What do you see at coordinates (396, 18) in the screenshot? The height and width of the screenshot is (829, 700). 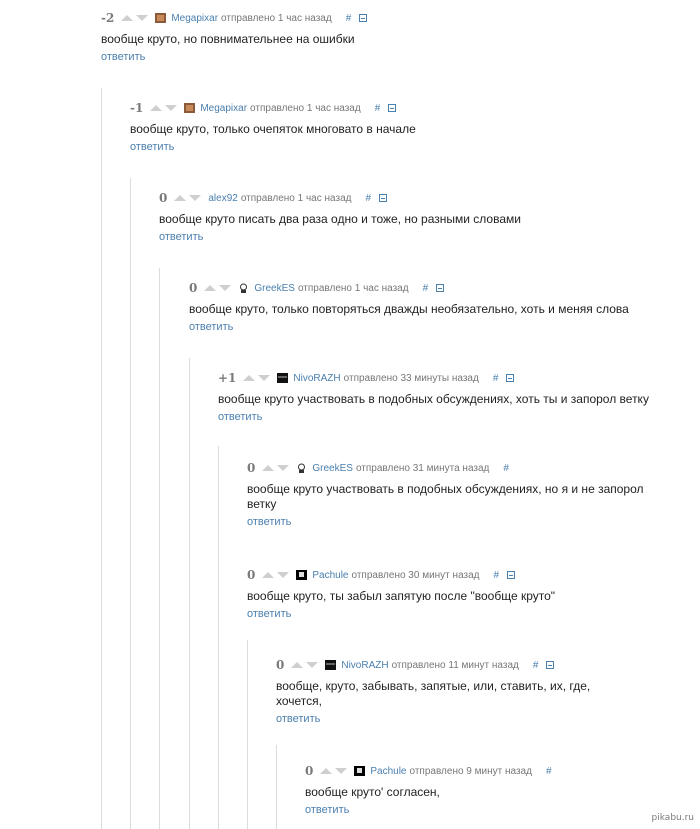 I see `comment-meta: -2 Megapixar отправлено 1 час назад #` at bounding box center [396, 18].